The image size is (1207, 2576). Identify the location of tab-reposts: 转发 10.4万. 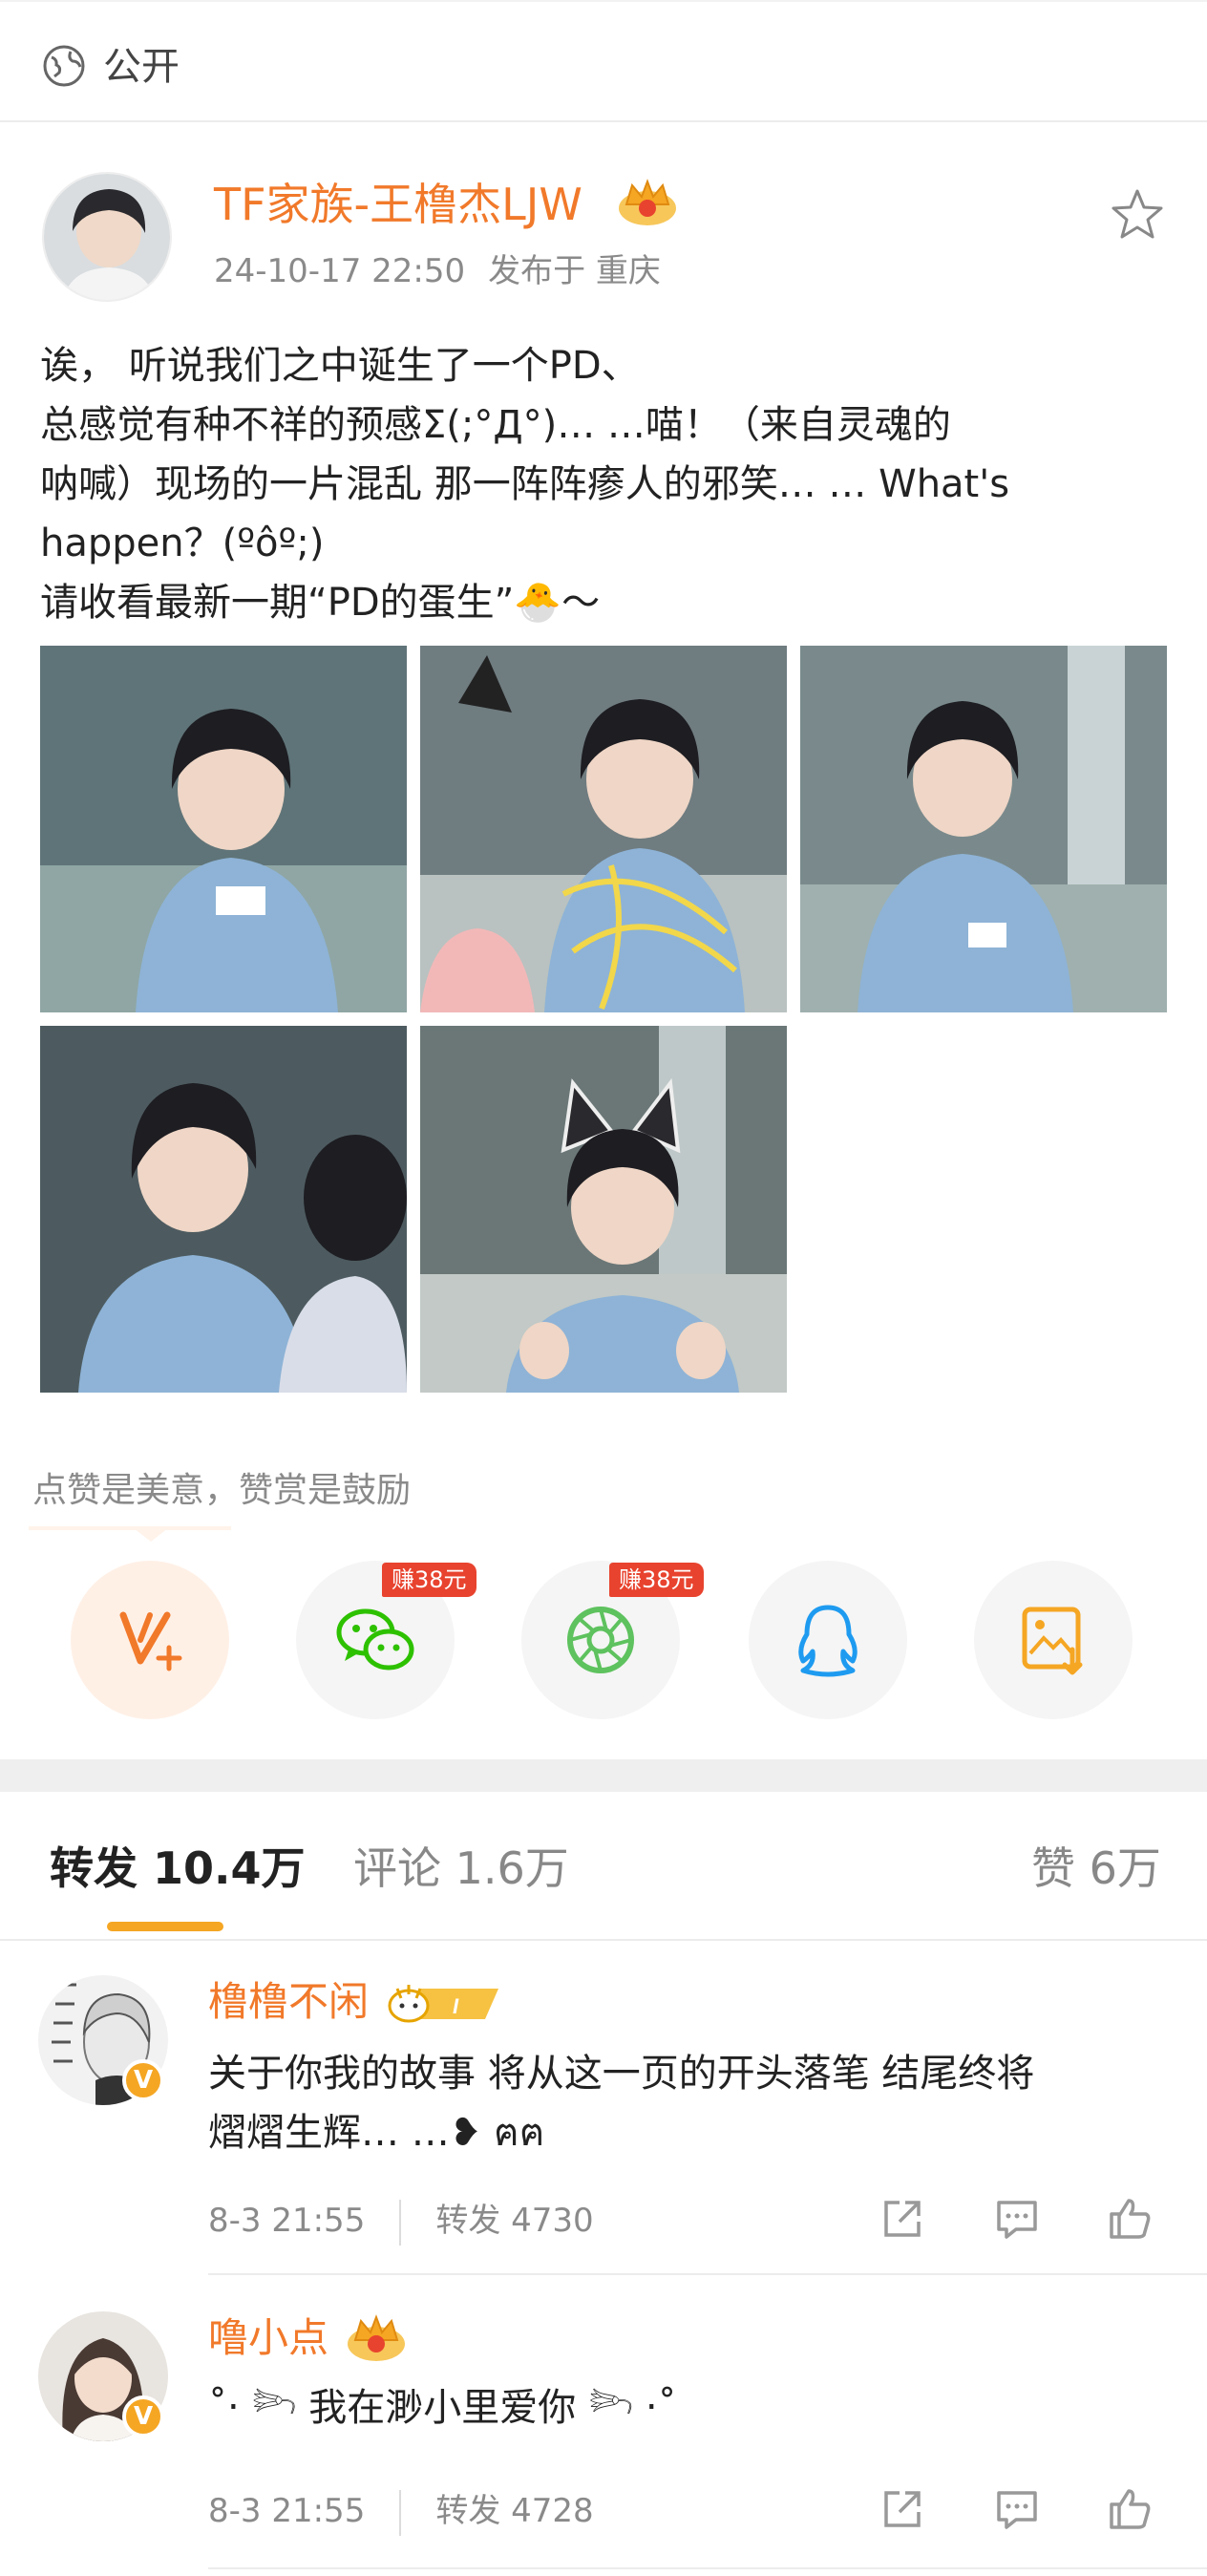
(178, 1868).